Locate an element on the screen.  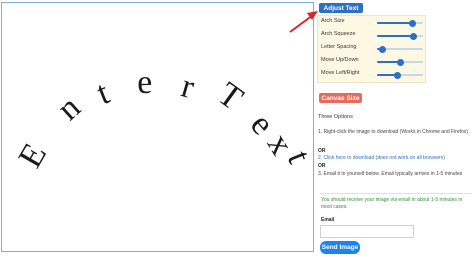
arched-letter: n is located at coordinates (68, 108).